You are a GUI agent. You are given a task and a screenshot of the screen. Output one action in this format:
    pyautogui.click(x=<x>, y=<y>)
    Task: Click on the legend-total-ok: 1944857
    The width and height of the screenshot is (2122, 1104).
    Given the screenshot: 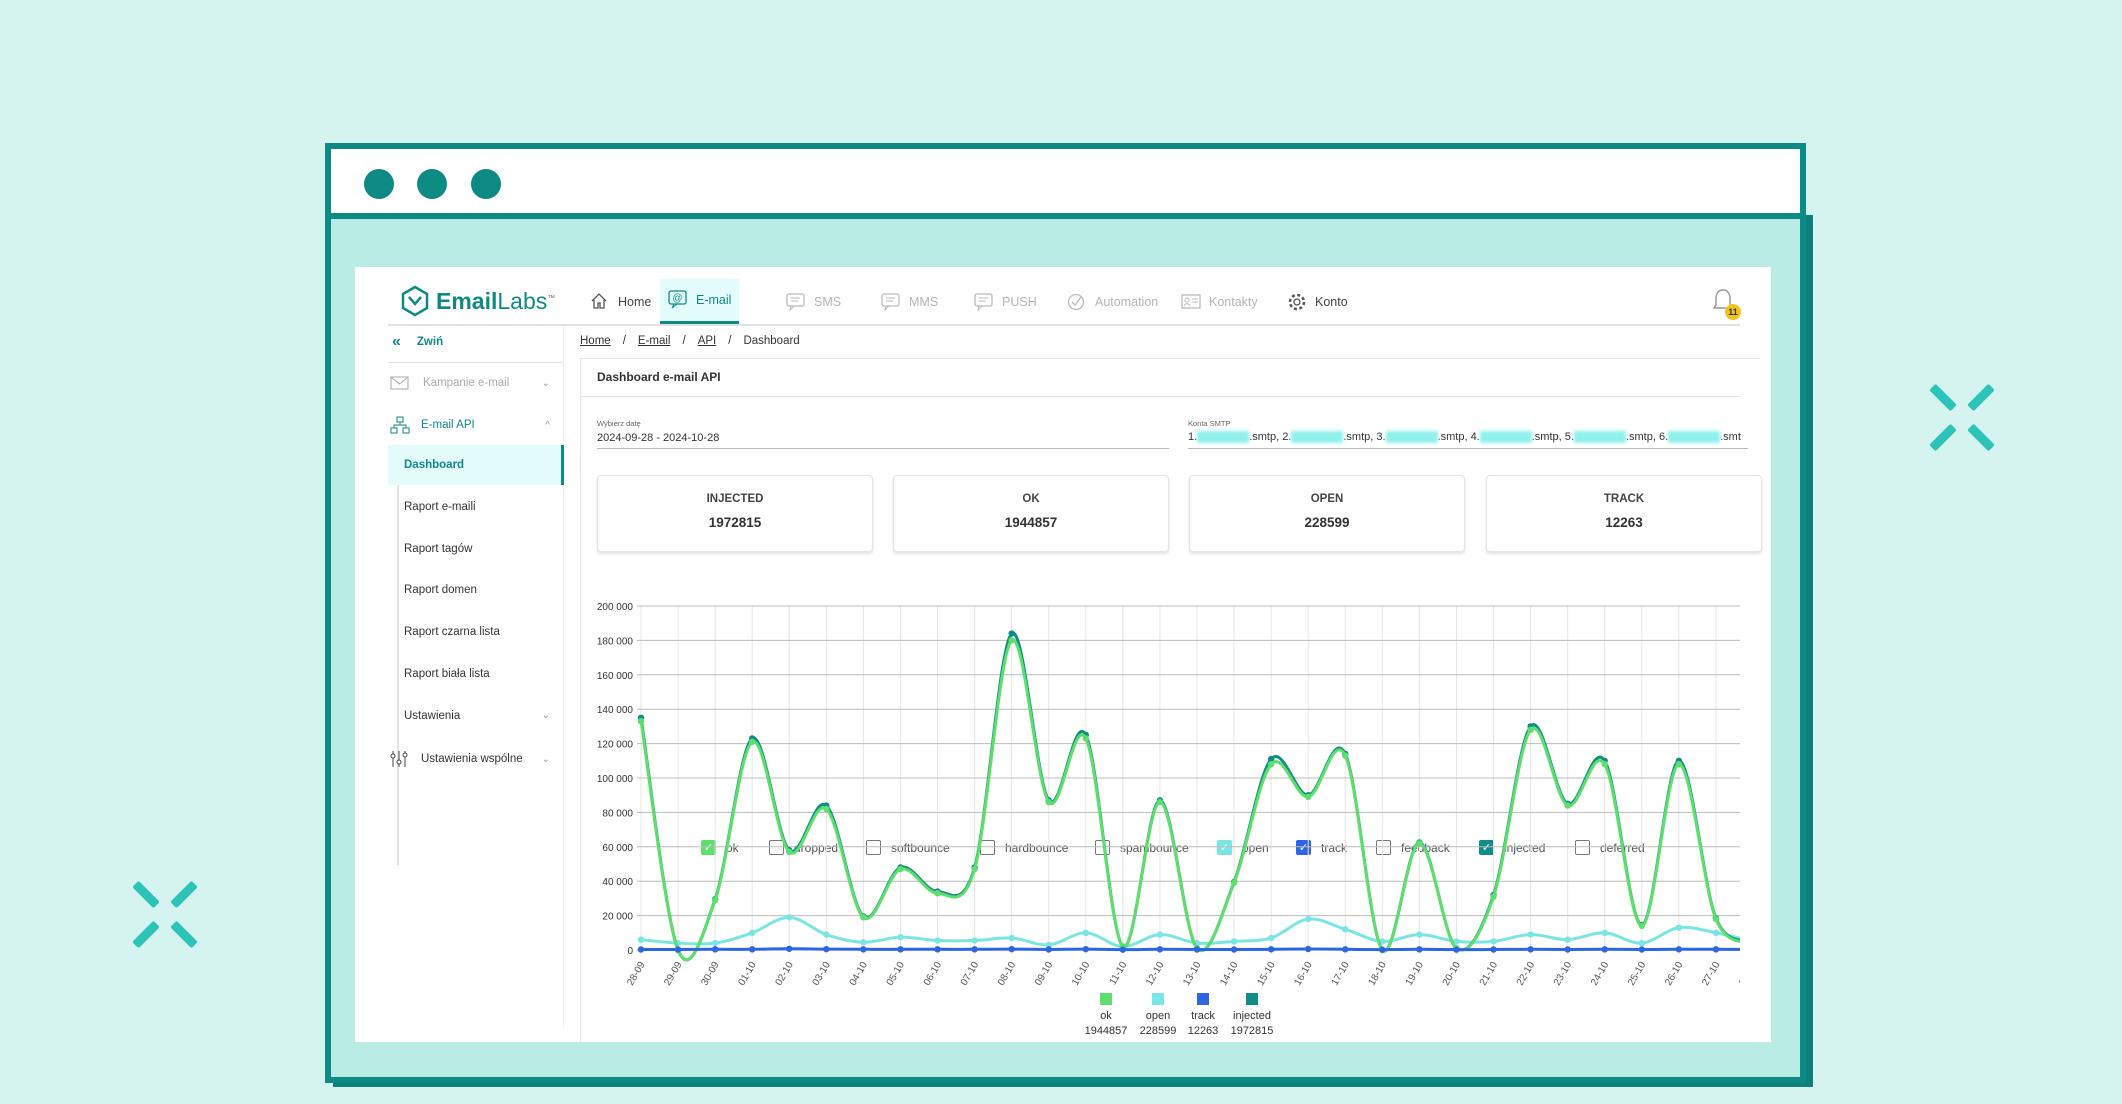 What is the action you would take?
    pyautogui.click(x=1106, y=1031)
    